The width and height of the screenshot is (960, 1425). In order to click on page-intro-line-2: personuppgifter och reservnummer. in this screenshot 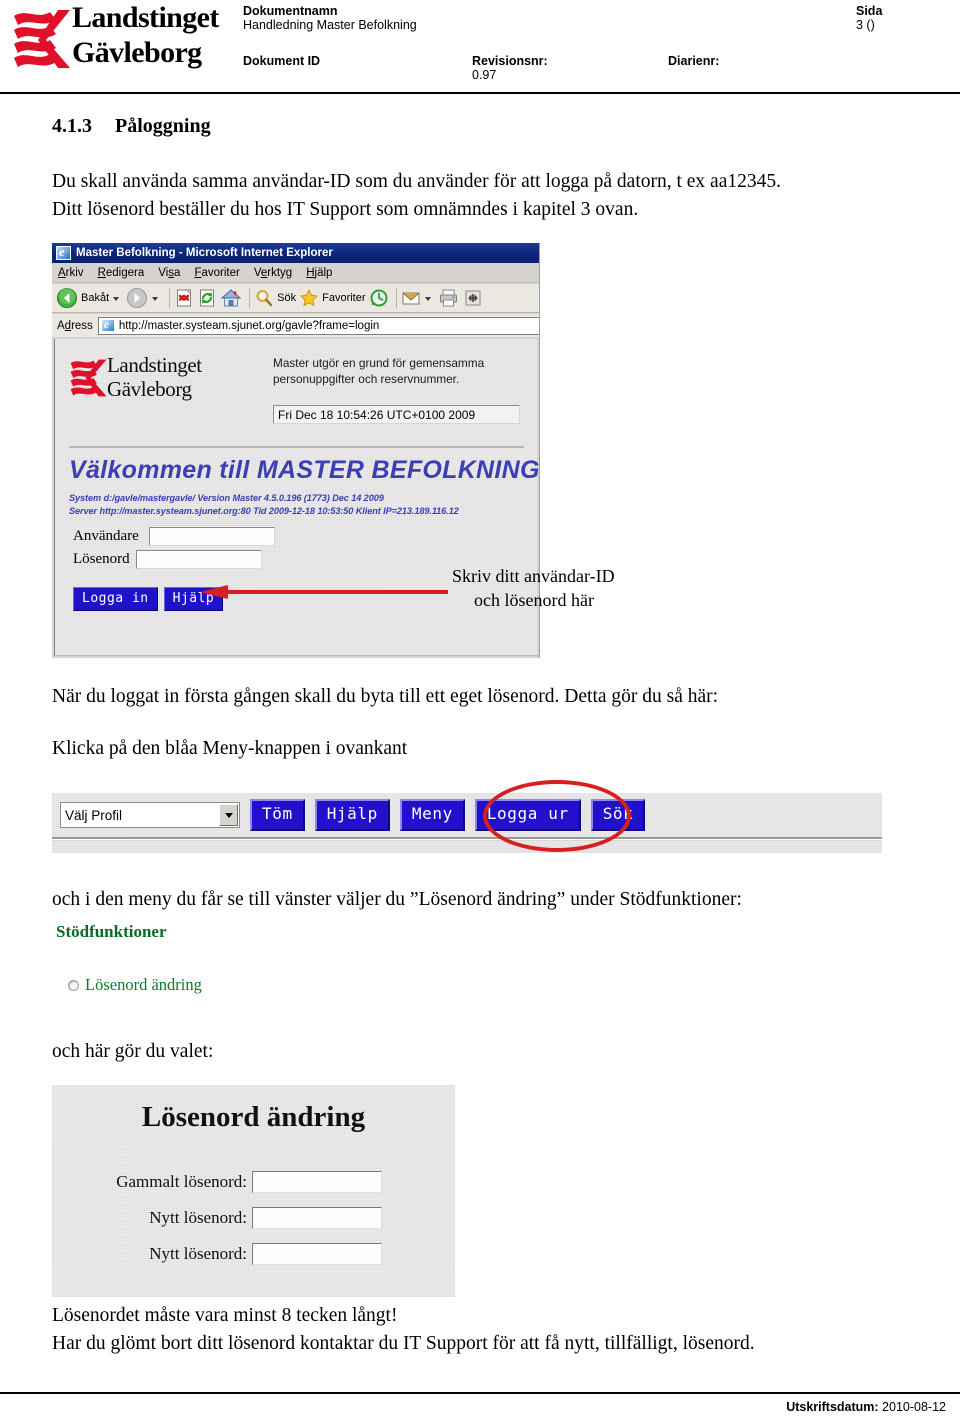, I will do `click(366, 379)`.